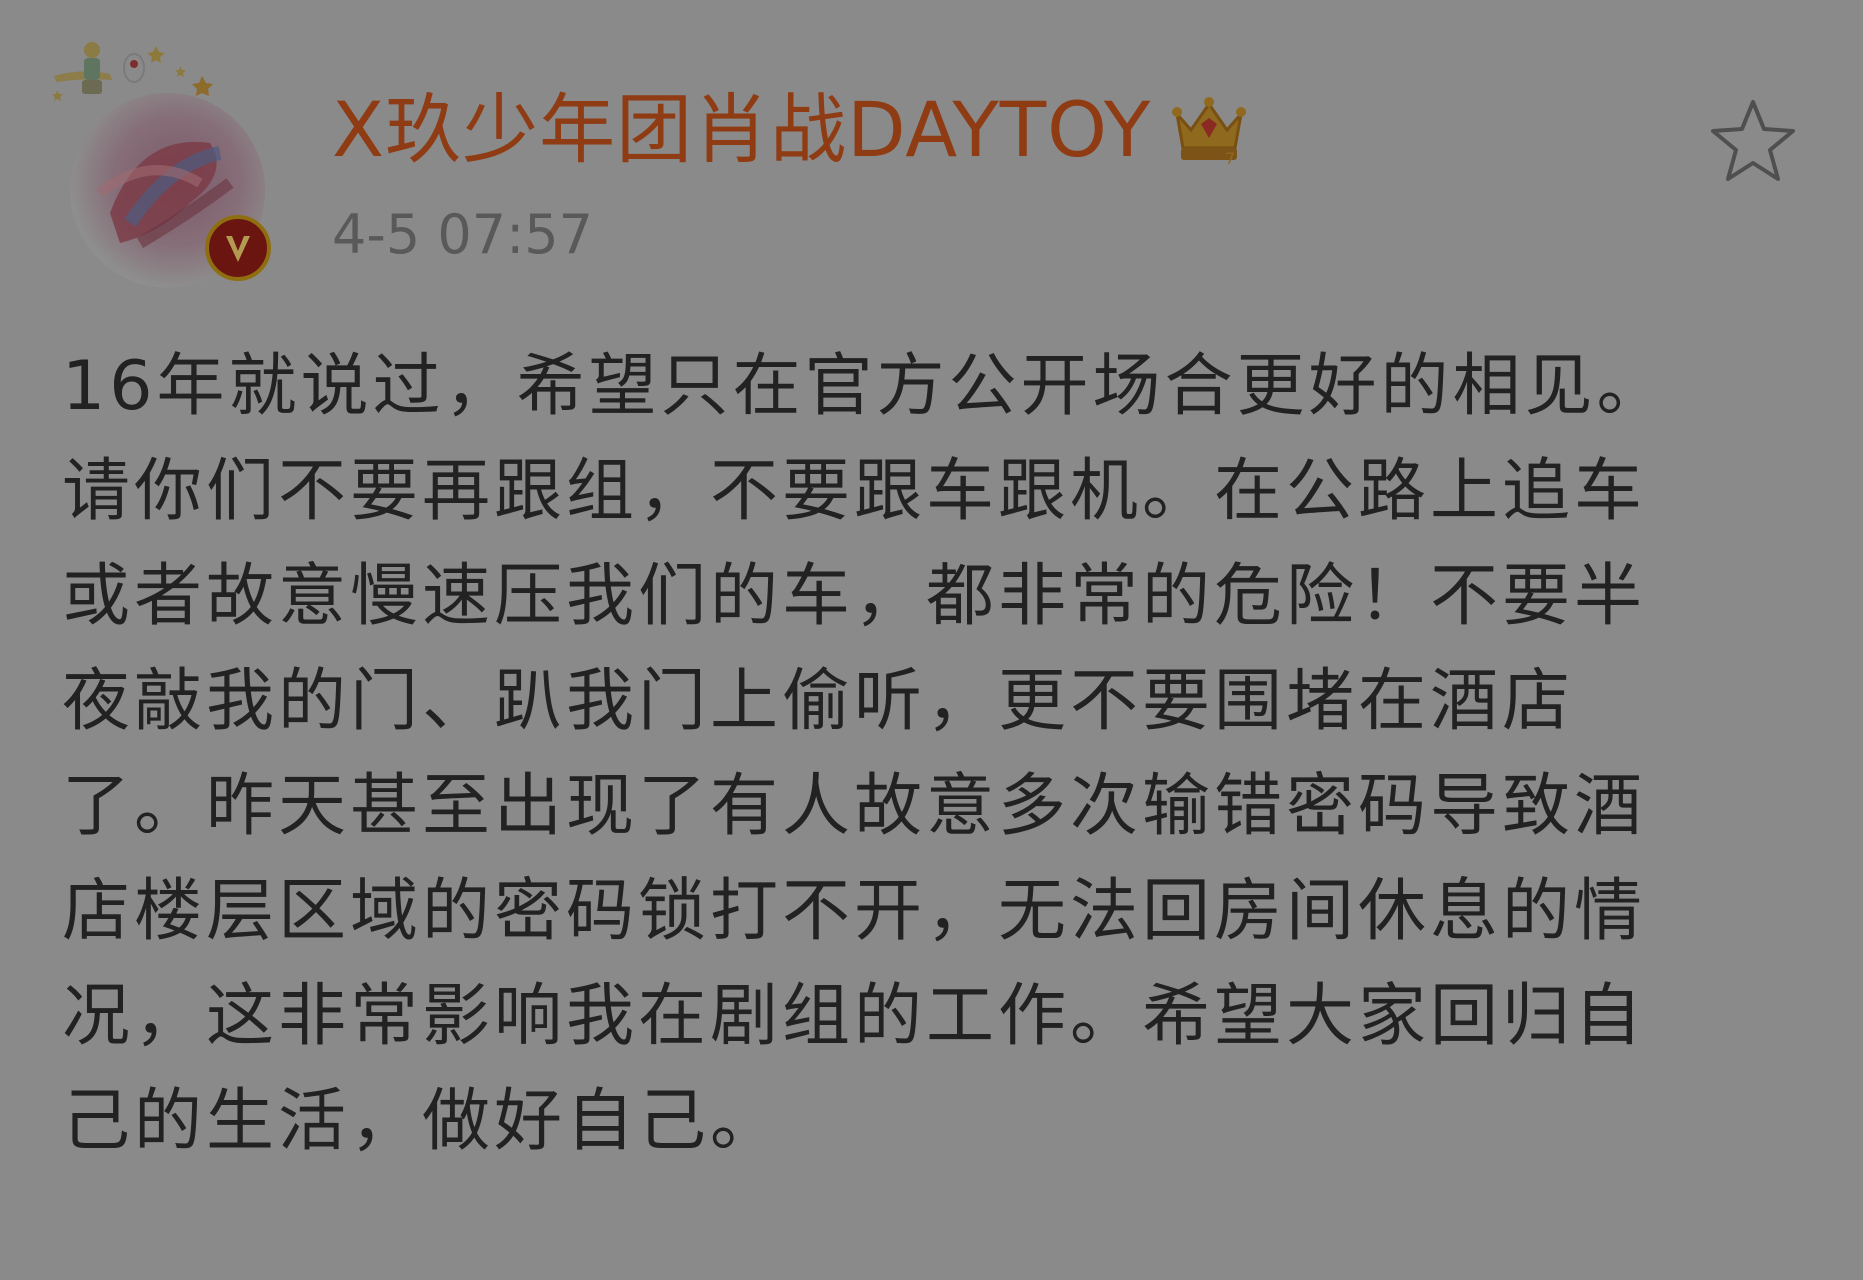 This screenshot has width=1863, height=1280. Describe the element at coordinates (854, 911) in the screenshot. I see `post-text-line: 店楼层区域的密码锁打不开，无法回房间休息的情` at that location.